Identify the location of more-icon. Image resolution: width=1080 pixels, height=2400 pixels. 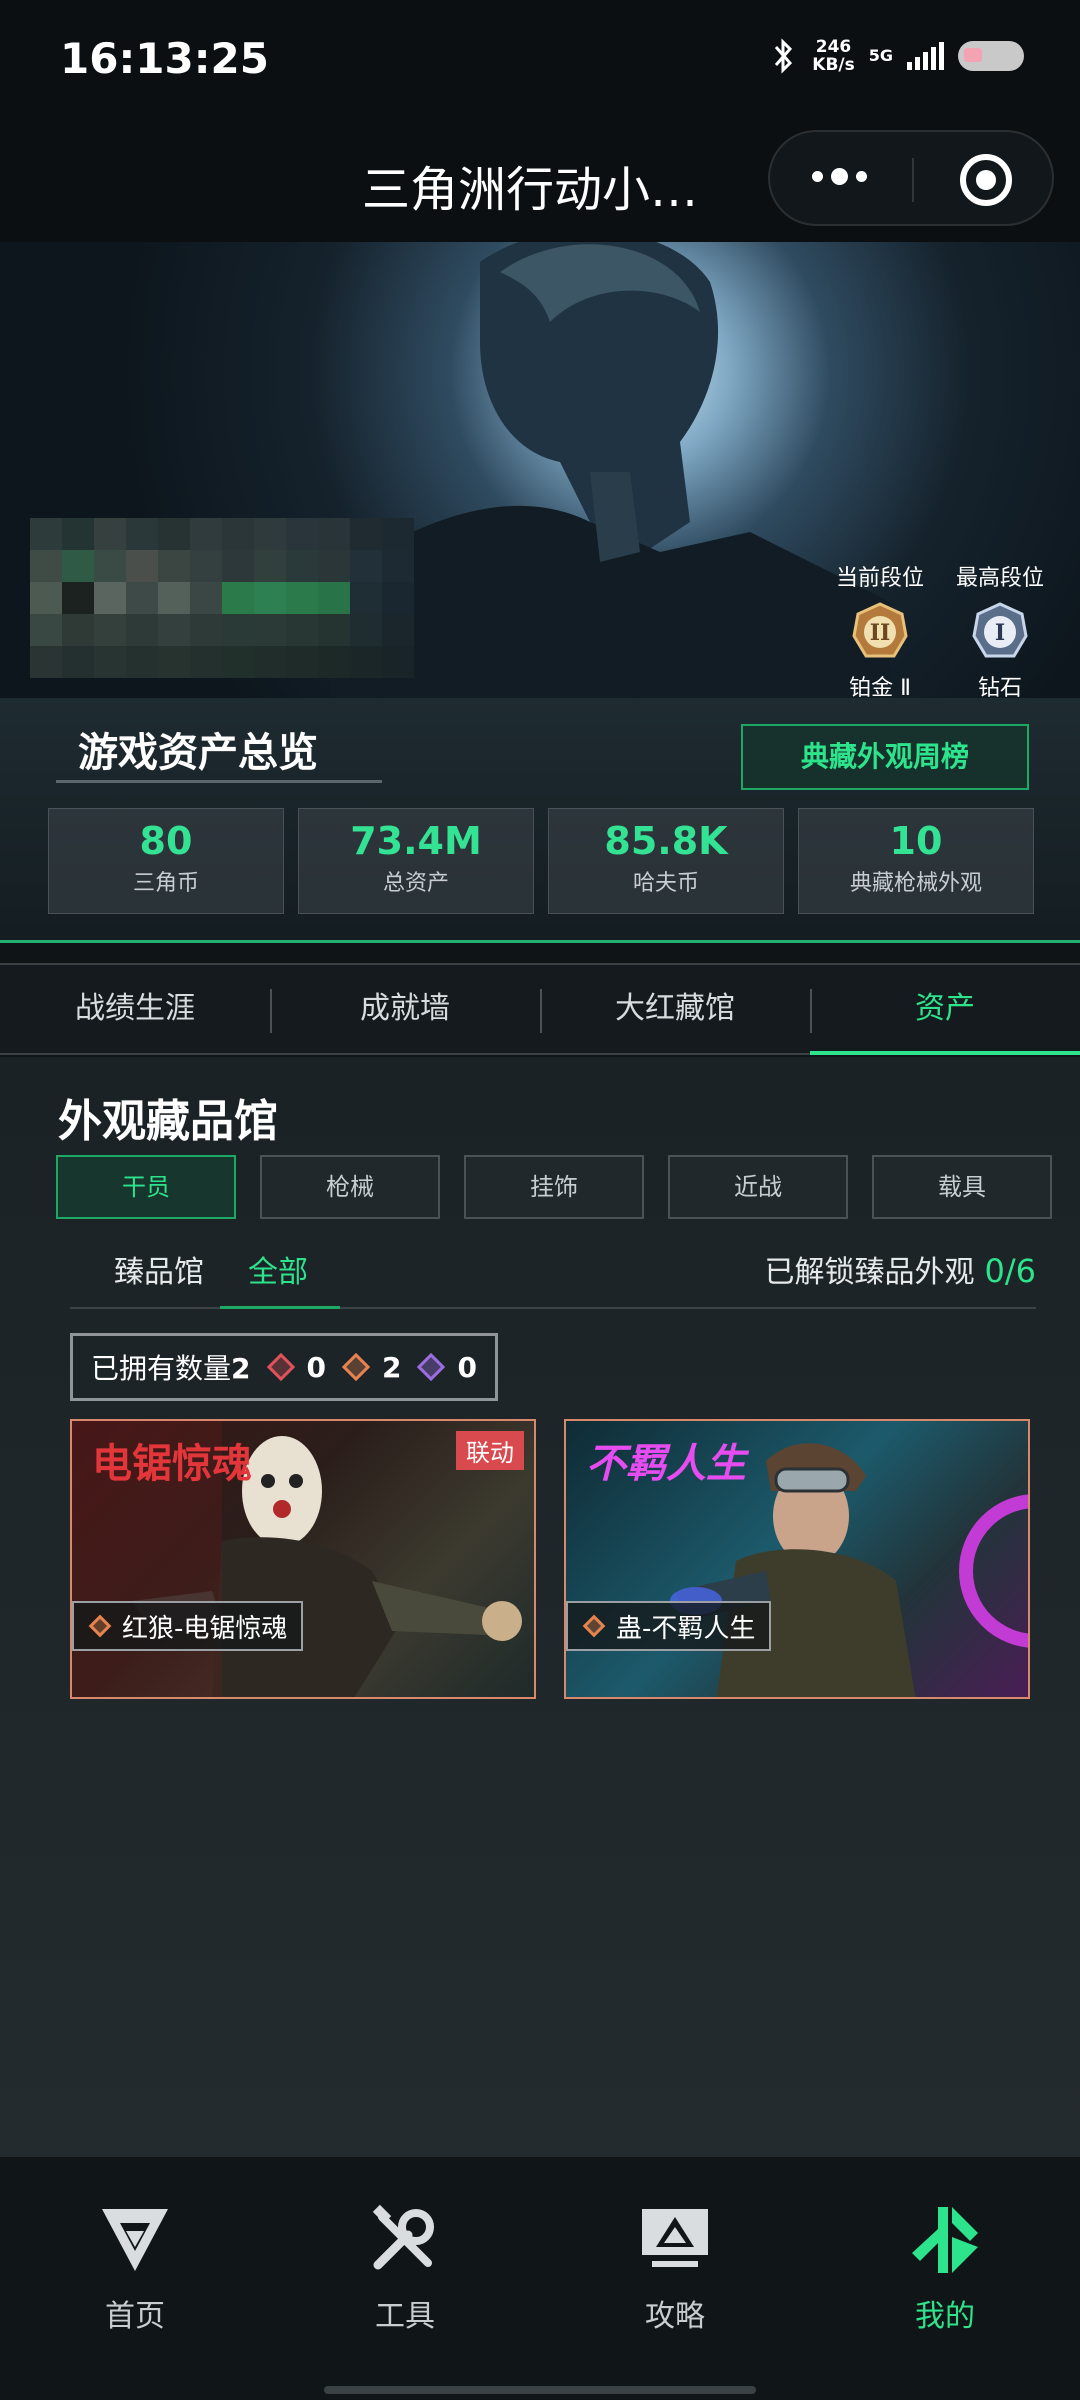
(839, 176).